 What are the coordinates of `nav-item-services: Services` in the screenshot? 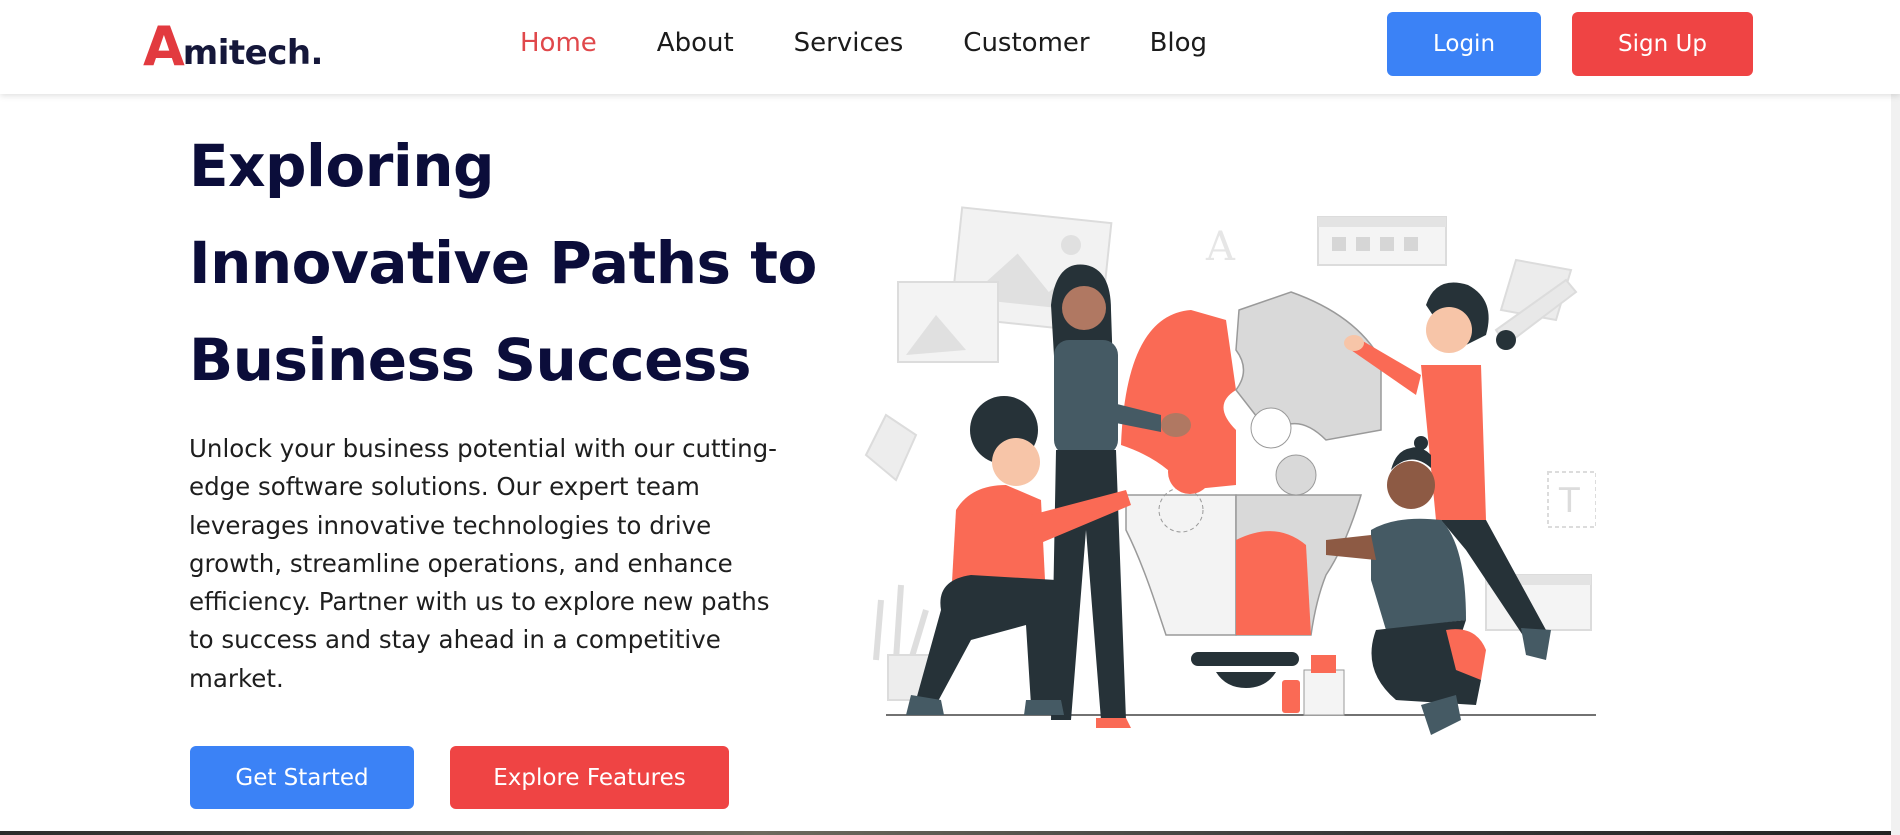 It's located at (849, 43).